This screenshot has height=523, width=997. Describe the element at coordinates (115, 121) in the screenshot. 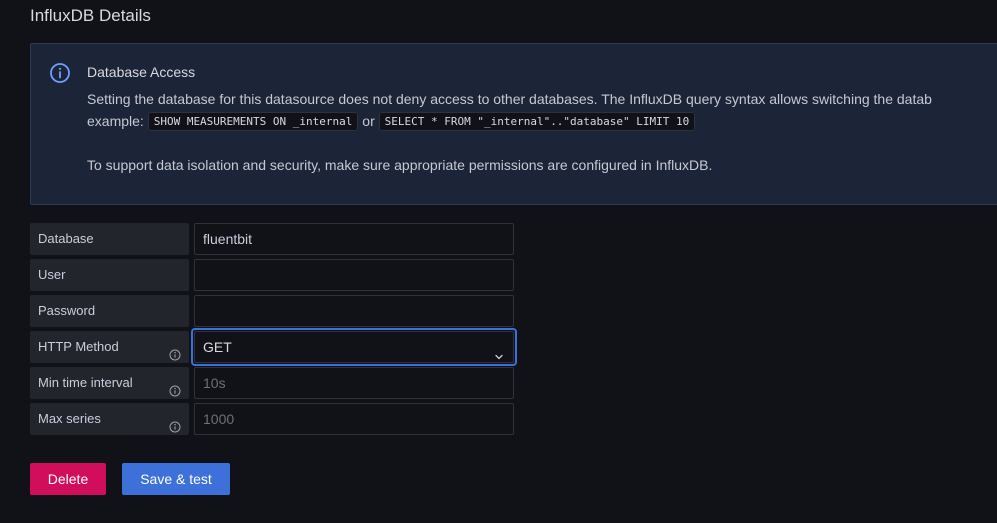

I see `example-label: example:` at that location.